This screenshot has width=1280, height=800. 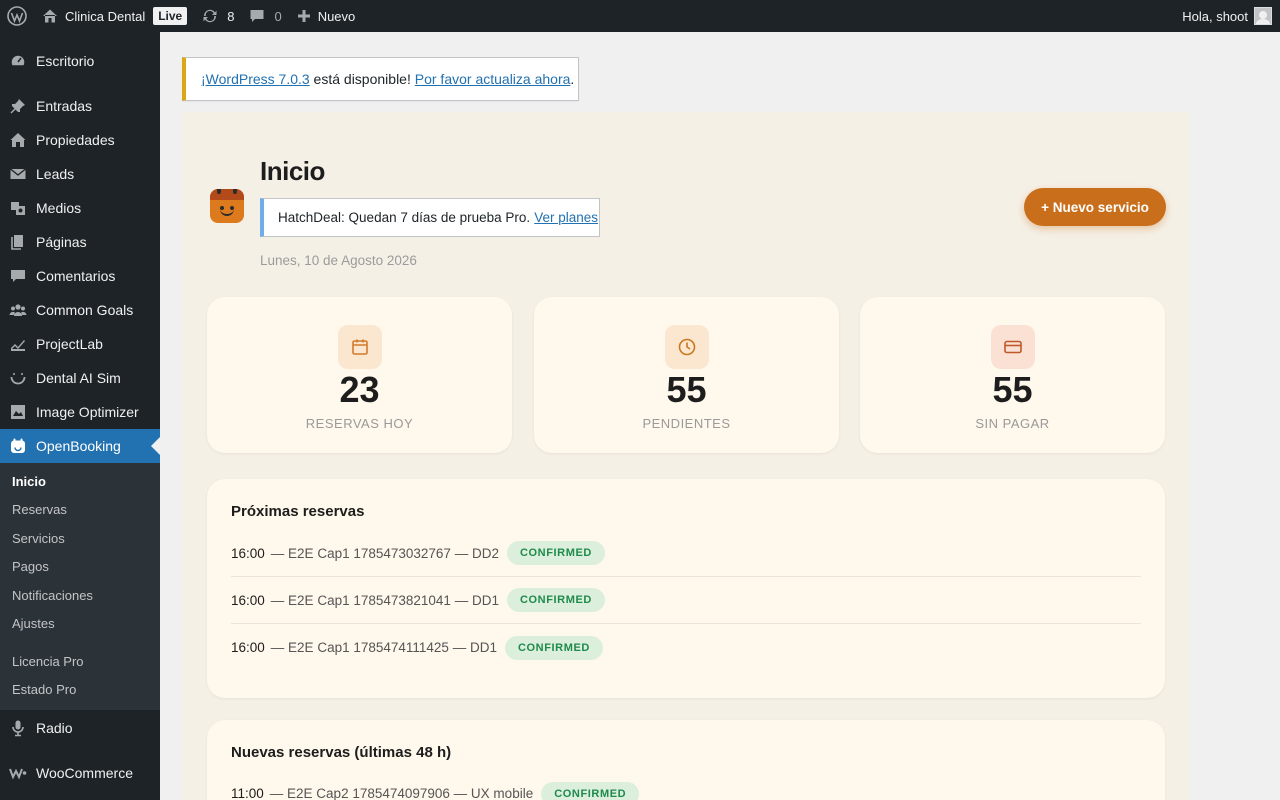 What do you see at coordinates (50, 16) in the screenshot?
I see `home-icon` at bounding box center [50, 16].